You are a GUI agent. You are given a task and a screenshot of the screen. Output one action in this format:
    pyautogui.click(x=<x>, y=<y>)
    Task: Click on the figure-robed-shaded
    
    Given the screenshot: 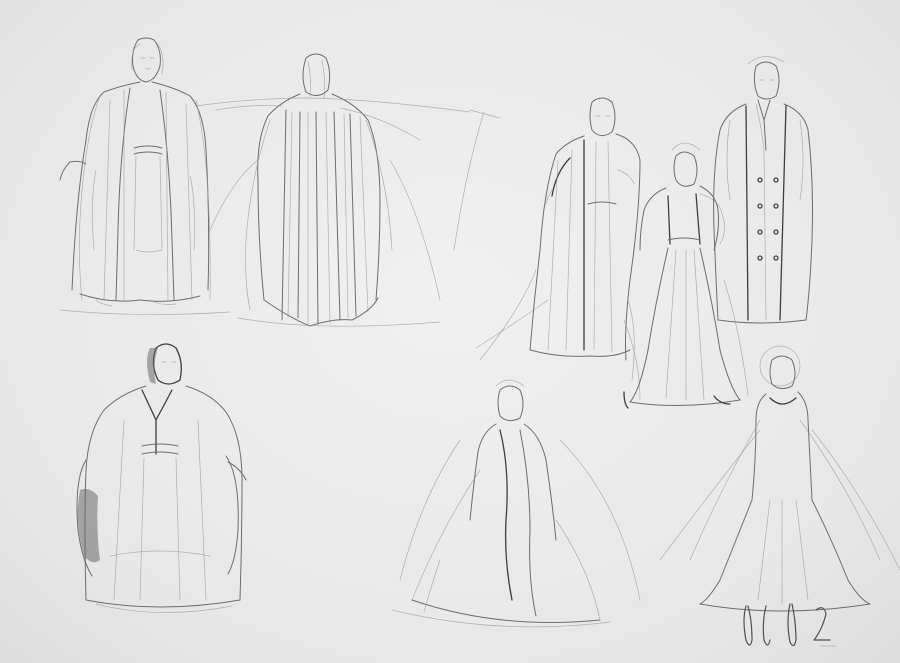 What is the action you would take?
    pyautogui.click(x=161, y=478)
    